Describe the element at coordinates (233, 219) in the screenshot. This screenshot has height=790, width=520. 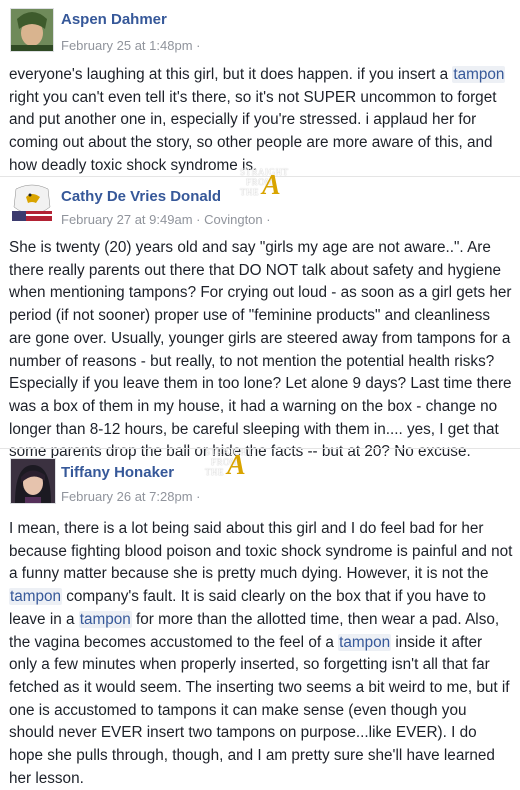
I see `comment-meta-suffix: · Covington ·` at that location.